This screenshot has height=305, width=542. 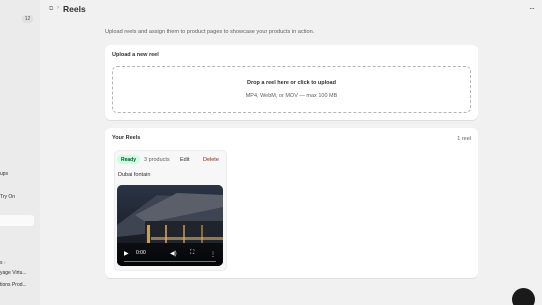 What do you see at coordinates (523, 296) in the screenshot?
I see `chat-button` at bounding box center [523, 296].